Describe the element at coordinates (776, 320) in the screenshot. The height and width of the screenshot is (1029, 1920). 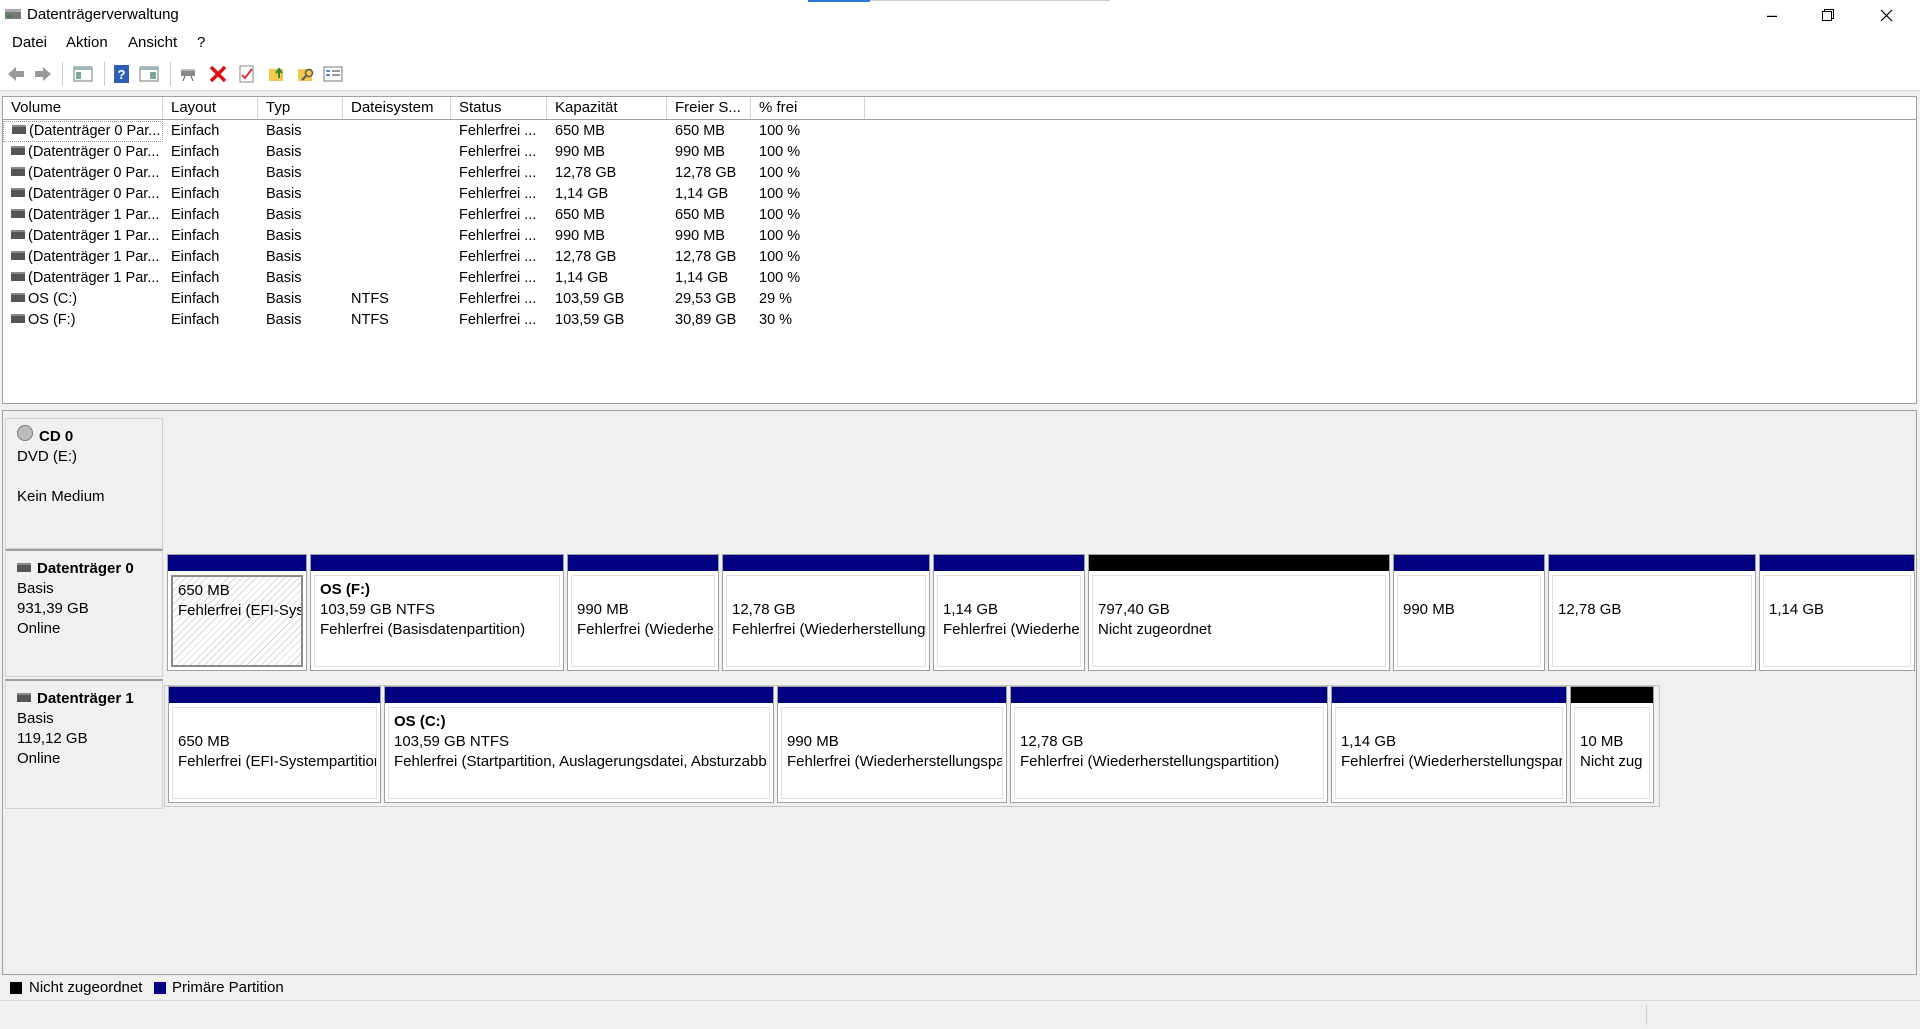
I see `percent-free-cell: 30 %` at that location.